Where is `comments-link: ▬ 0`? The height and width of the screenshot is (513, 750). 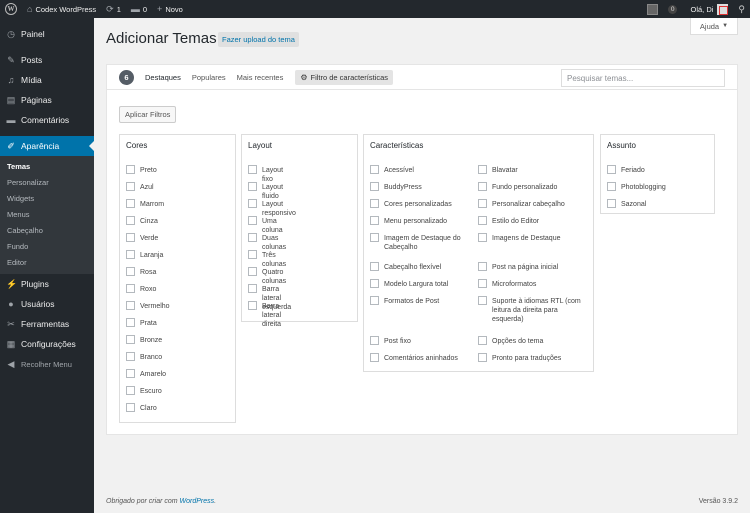
comments-link: ▬ 0 is located at coordinates (139, 9).